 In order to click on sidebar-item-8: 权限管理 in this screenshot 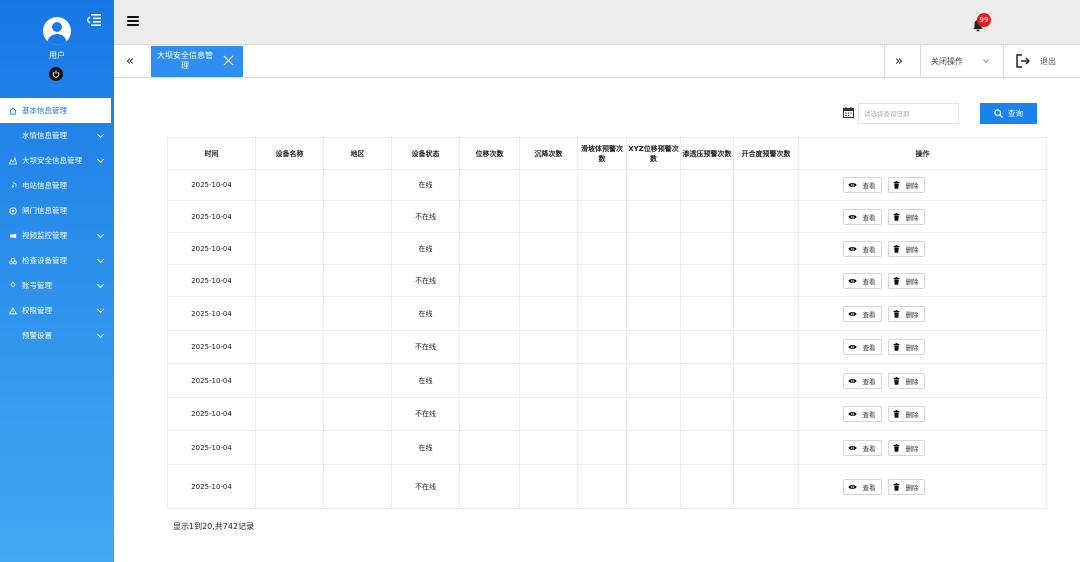, I will do `click(57, 310)`.